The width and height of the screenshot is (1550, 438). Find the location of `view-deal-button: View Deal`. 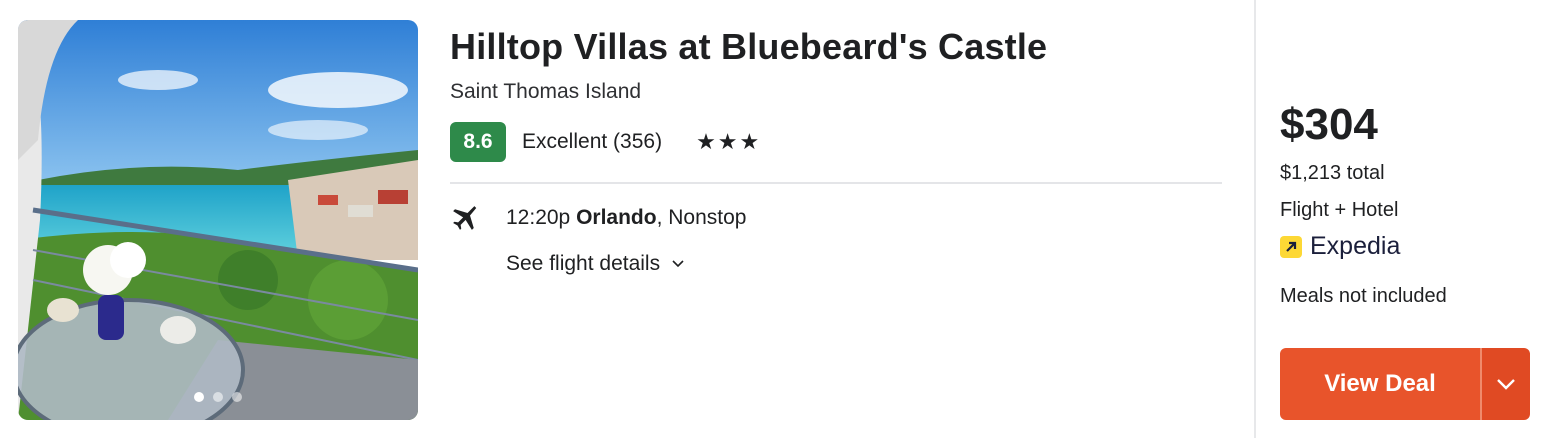

view-deal-button: View Deal is located at coordinates (1380, 384).